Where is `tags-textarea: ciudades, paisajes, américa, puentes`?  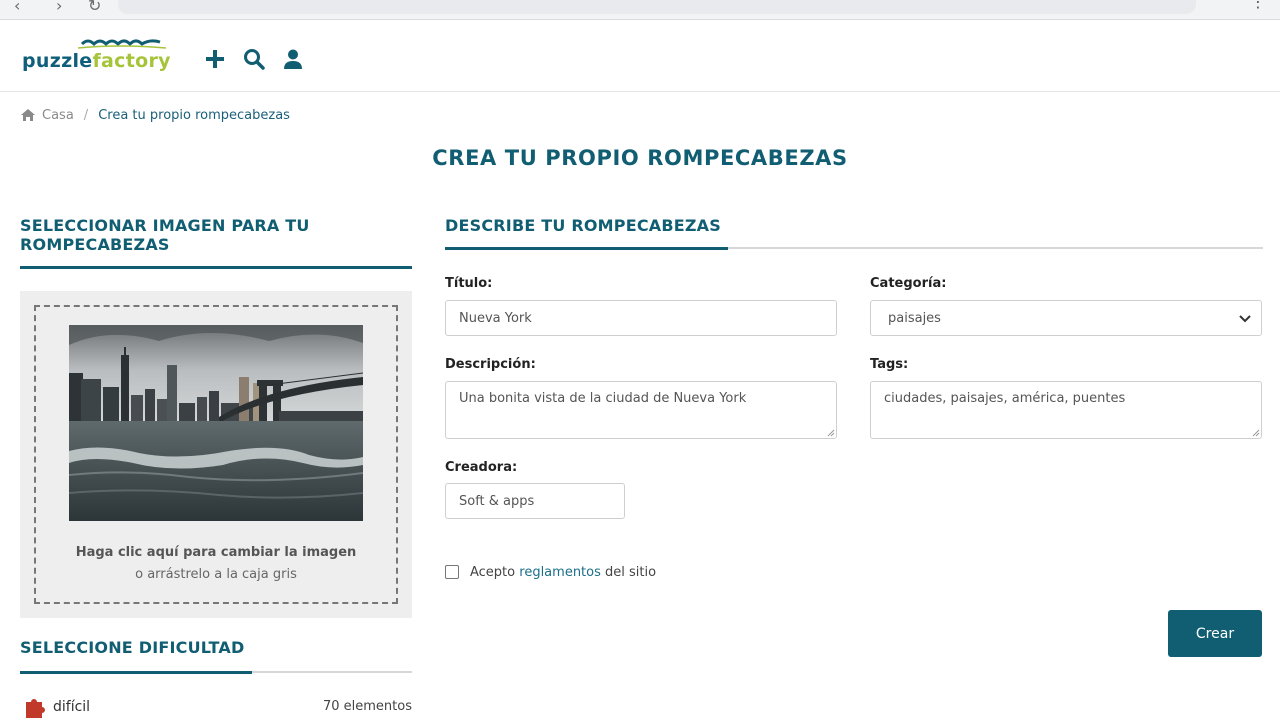
tags-textarea: ciudades, paisajes, américa, puentes is located at coordinates (1066, 410).